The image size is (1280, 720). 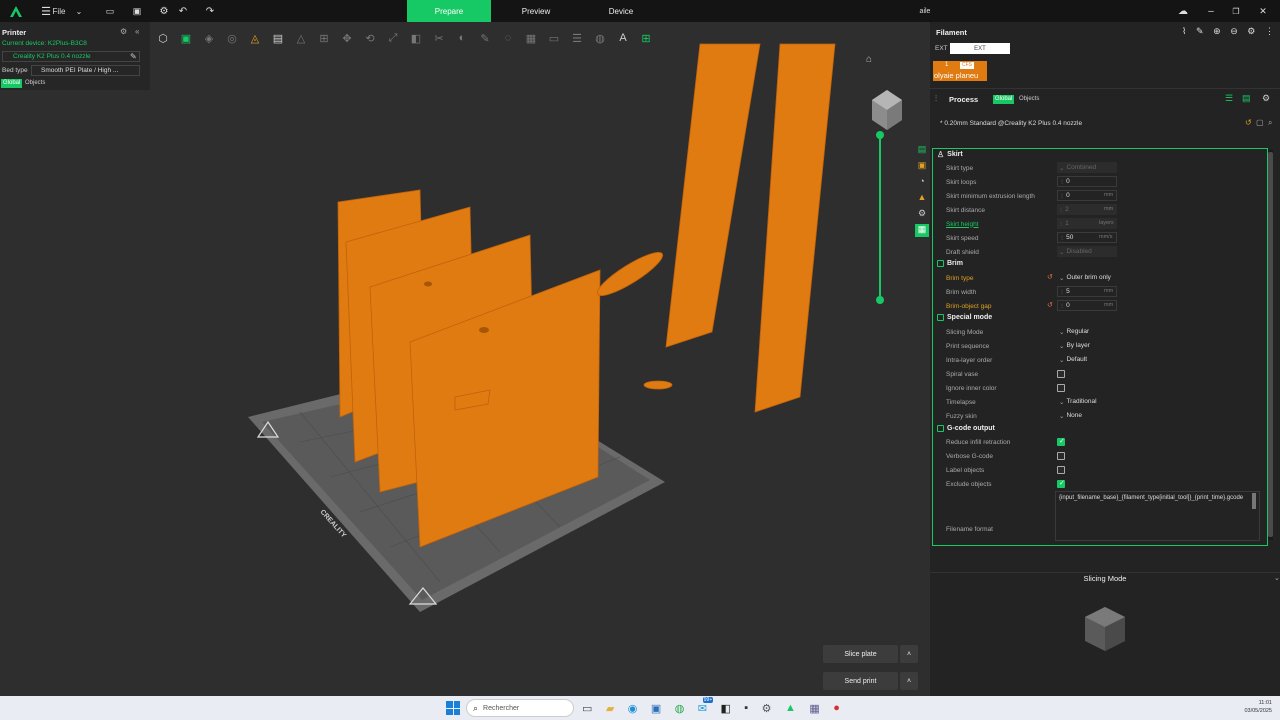 I want to click on edit-pencil-icon: ✎, so click(x=133, y=56).